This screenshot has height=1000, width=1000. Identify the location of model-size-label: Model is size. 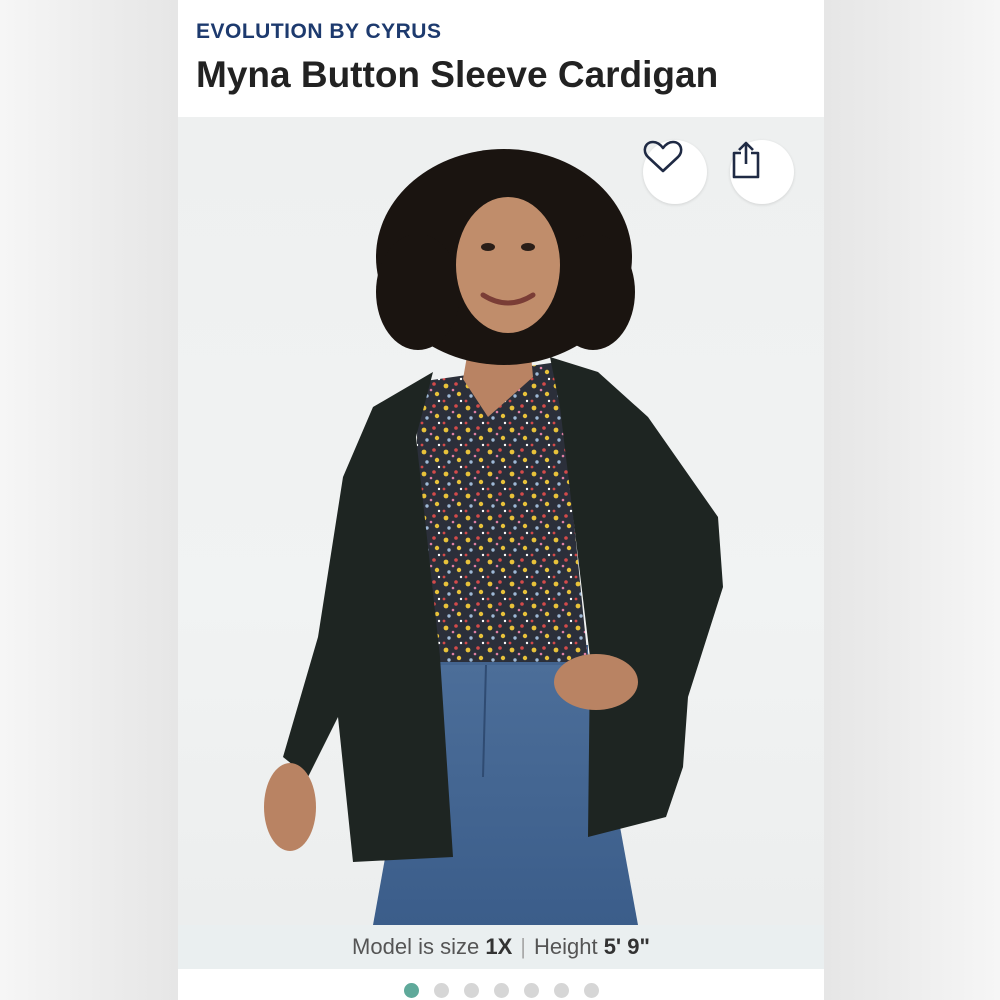
(416, 946).